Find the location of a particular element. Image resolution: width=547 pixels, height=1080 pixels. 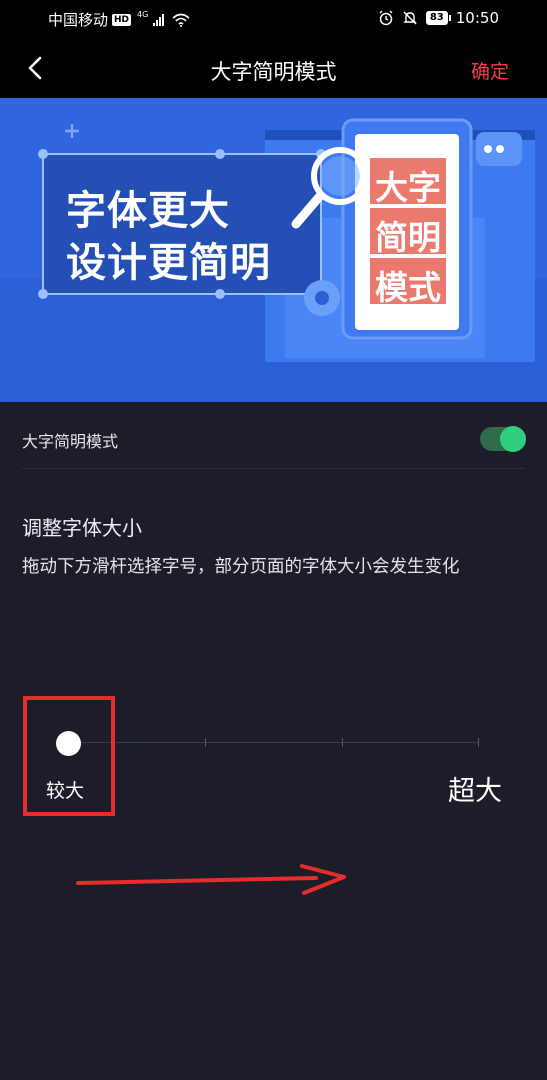

wifi-icon is located at coordinates (181, 20).